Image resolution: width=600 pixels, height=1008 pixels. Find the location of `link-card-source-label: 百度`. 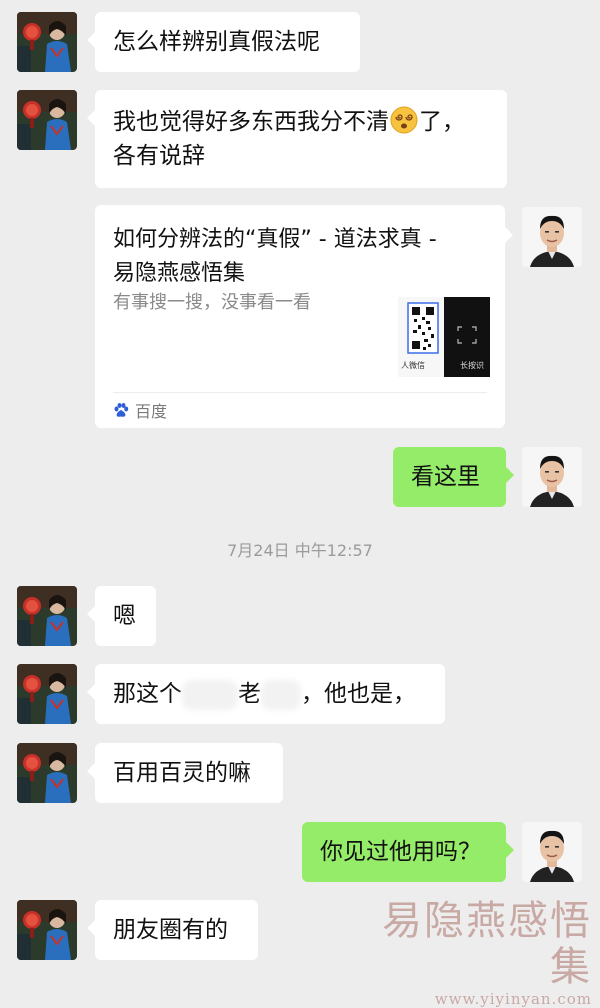

link-card-source-label: 百度 is located at coordinates (151, 411).